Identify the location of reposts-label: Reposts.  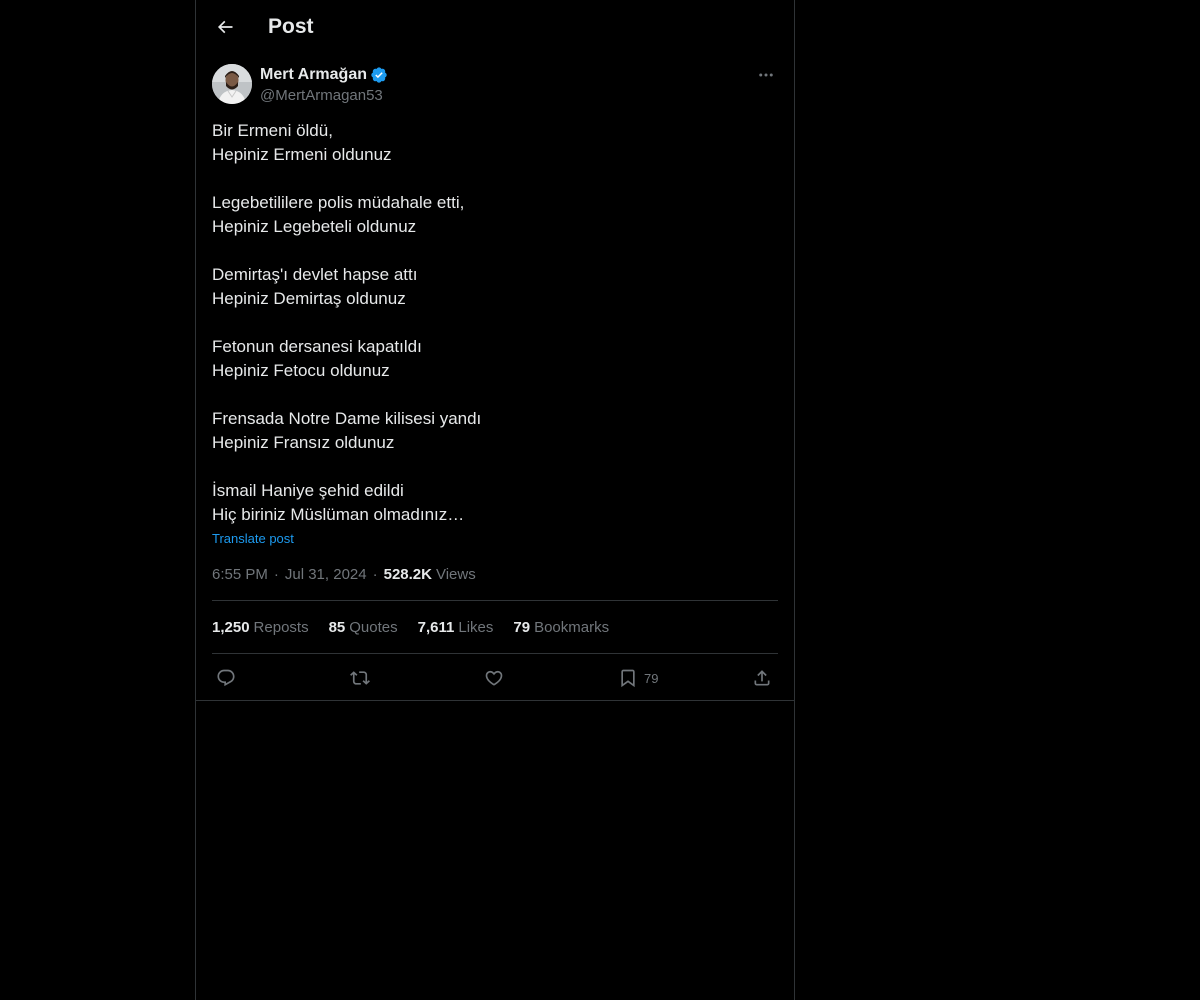
(281, 627).